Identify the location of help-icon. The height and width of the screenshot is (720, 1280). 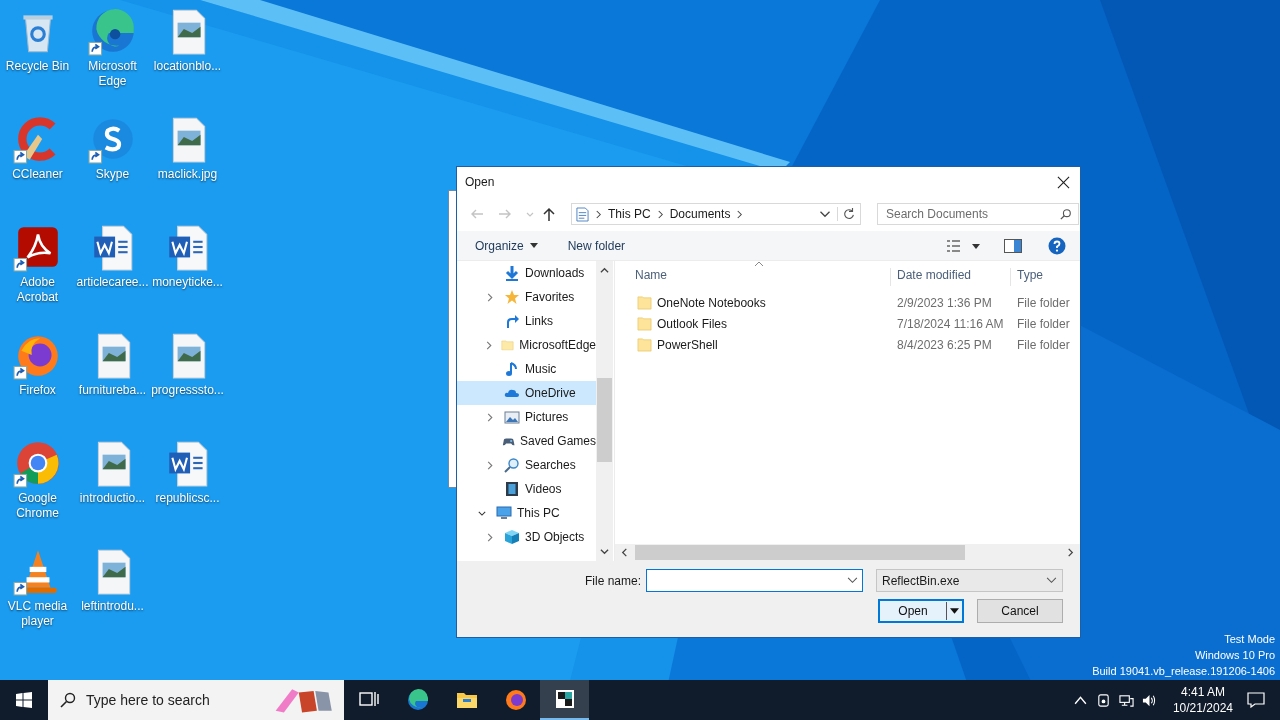
(1057, 245).